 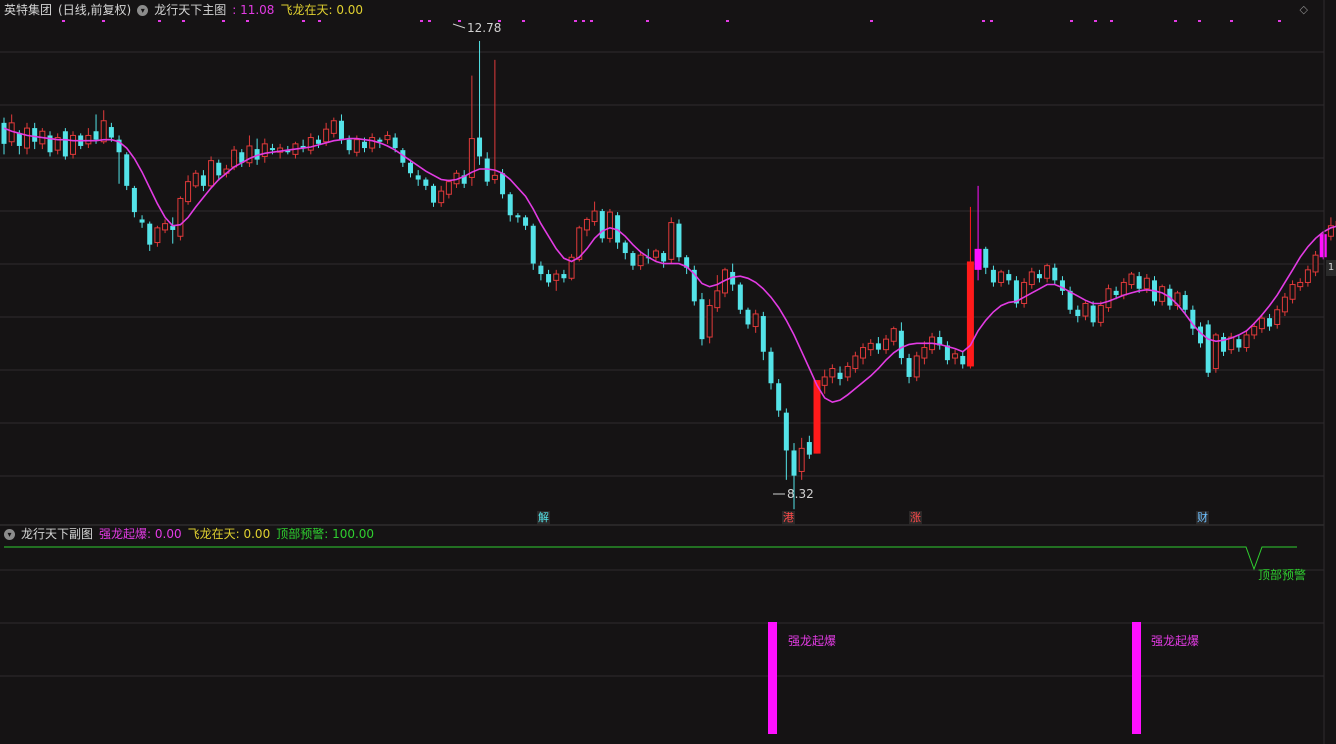 What do you see at coordinates (28, 10) in the screenshot?
I see `stock-name: 英特集团` at bounding box center [28, 10].